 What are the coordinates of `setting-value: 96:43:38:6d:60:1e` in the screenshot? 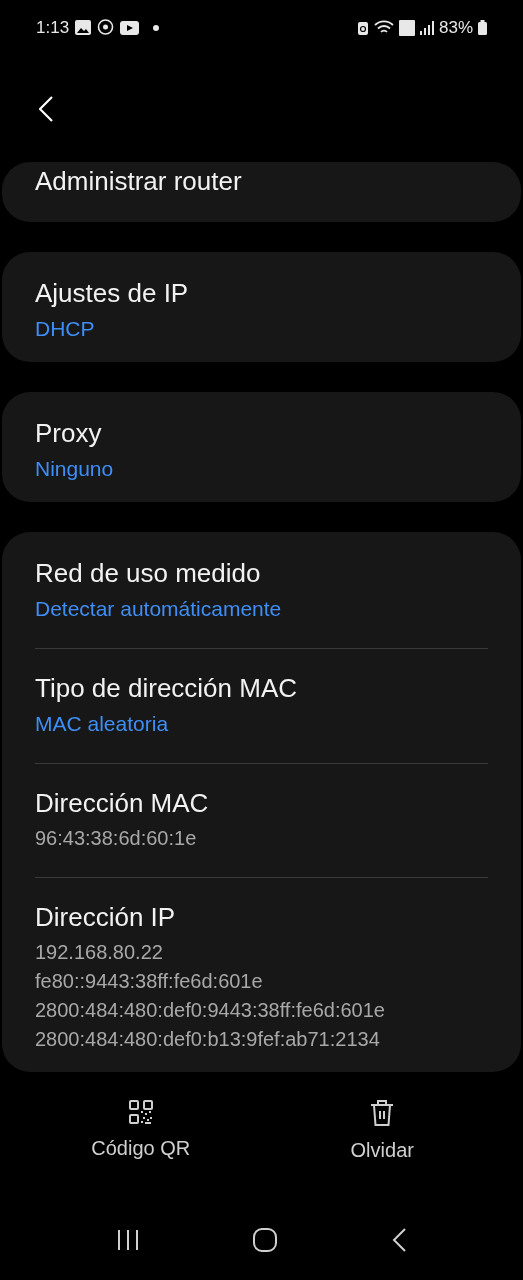 It's located at (116, 838).